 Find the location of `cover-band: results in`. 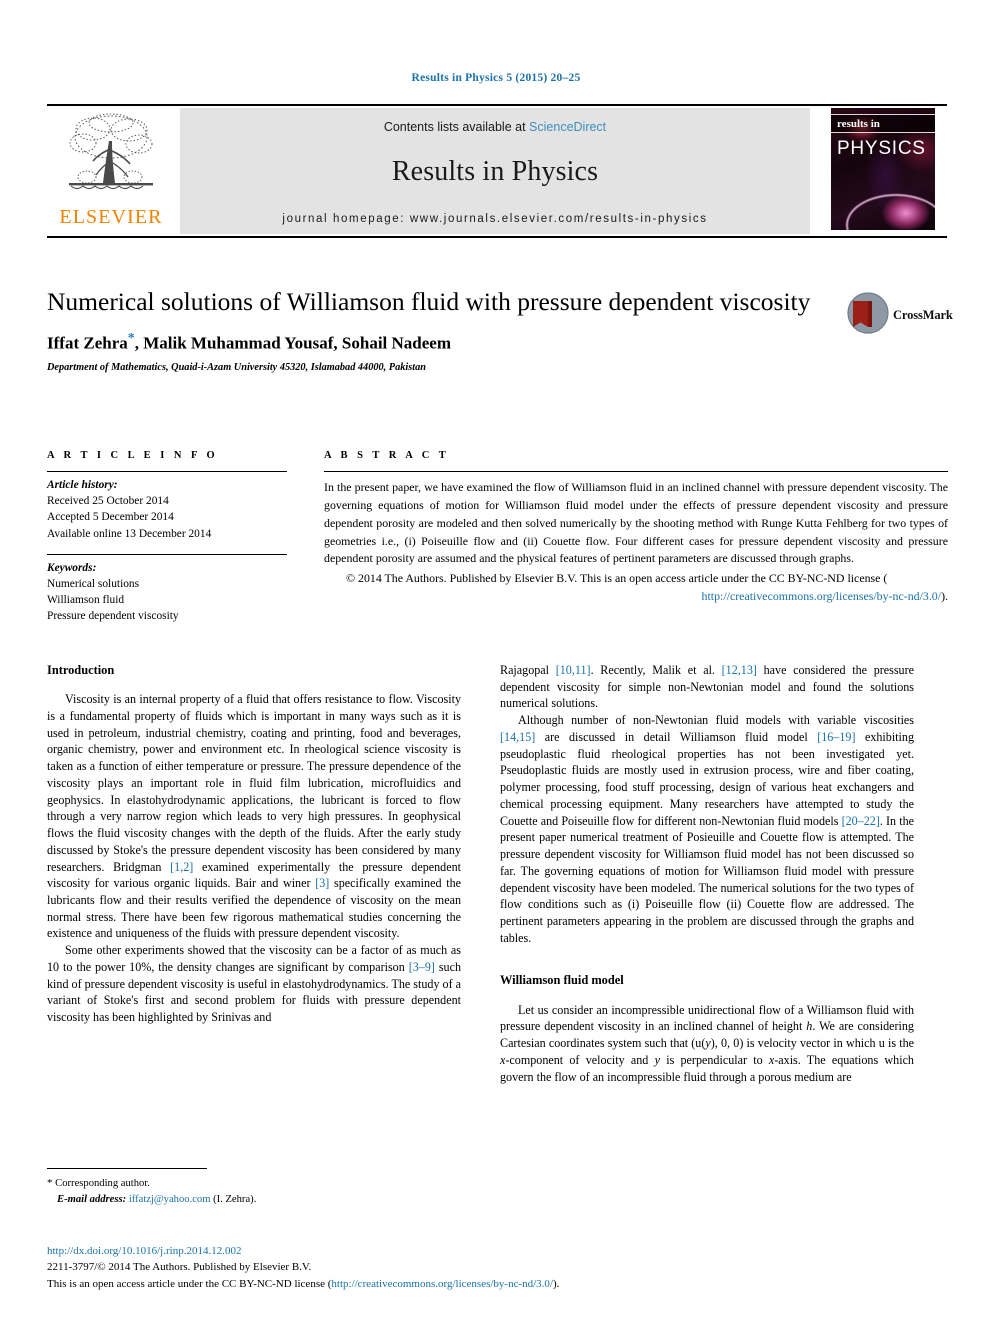

cover-band: results in is located at coordinates (883, 123).